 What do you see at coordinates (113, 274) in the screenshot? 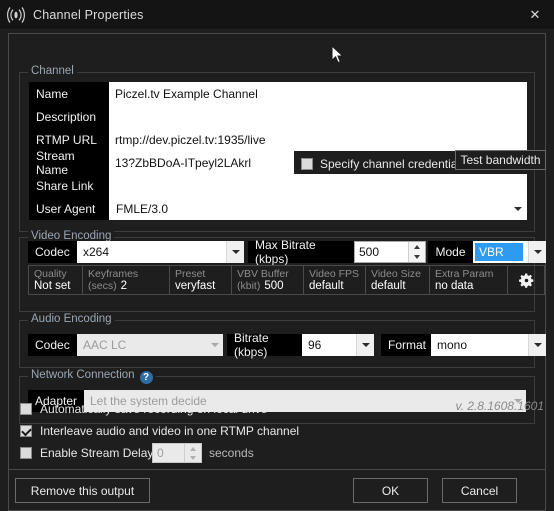
I see `param-keyframes-label: Keyframes` at bounding box center [113, 274].